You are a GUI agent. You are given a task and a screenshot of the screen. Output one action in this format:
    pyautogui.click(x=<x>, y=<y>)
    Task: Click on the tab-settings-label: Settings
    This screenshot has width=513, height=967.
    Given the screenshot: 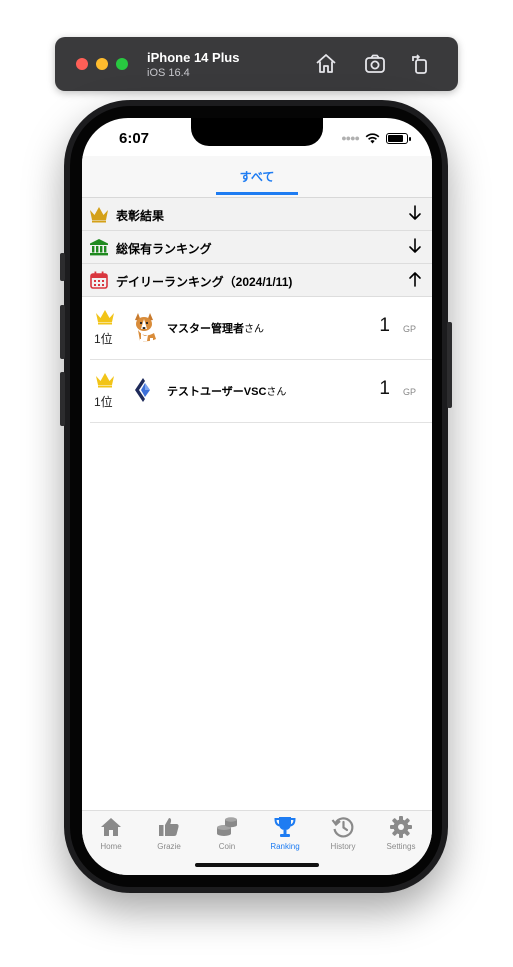 What is the action you would take?
    pyautogui.click(x=401, y=846)
    